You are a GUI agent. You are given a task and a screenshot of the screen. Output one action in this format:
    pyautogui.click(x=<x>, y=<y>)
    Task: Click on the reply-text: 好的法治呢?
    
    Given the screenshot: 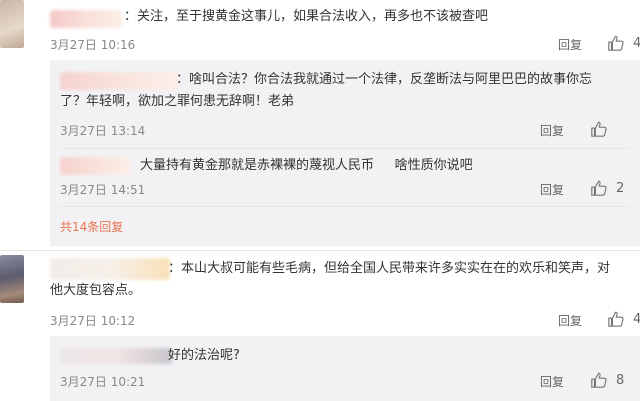 What is the action you would take?
    pyautogui.click(x=204, y=355)
    